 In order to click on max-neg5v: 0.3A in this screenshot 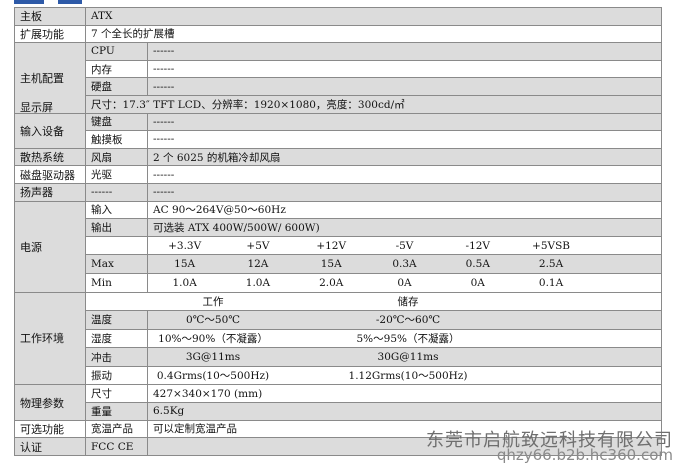, I will do `click(404, 264)`.